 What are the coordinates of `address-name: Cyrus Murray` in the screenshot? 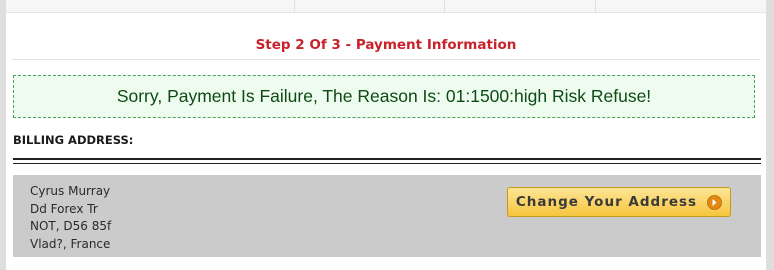 It's located at (70, 191).